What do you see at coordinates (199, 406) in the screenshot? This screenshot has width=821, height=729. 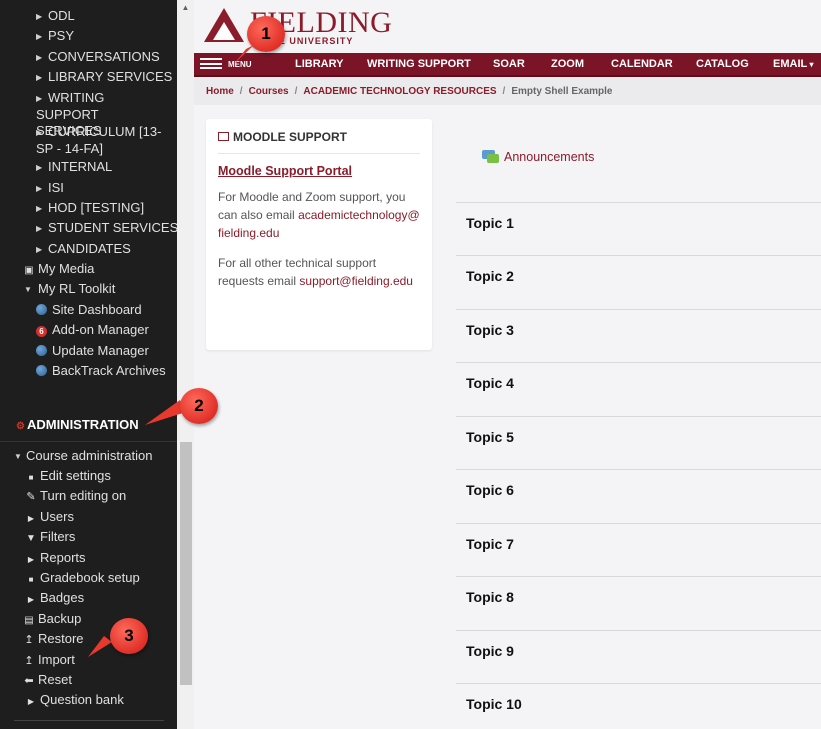 I see `callout-badge-2: 2` at bounding box center [199, 406].